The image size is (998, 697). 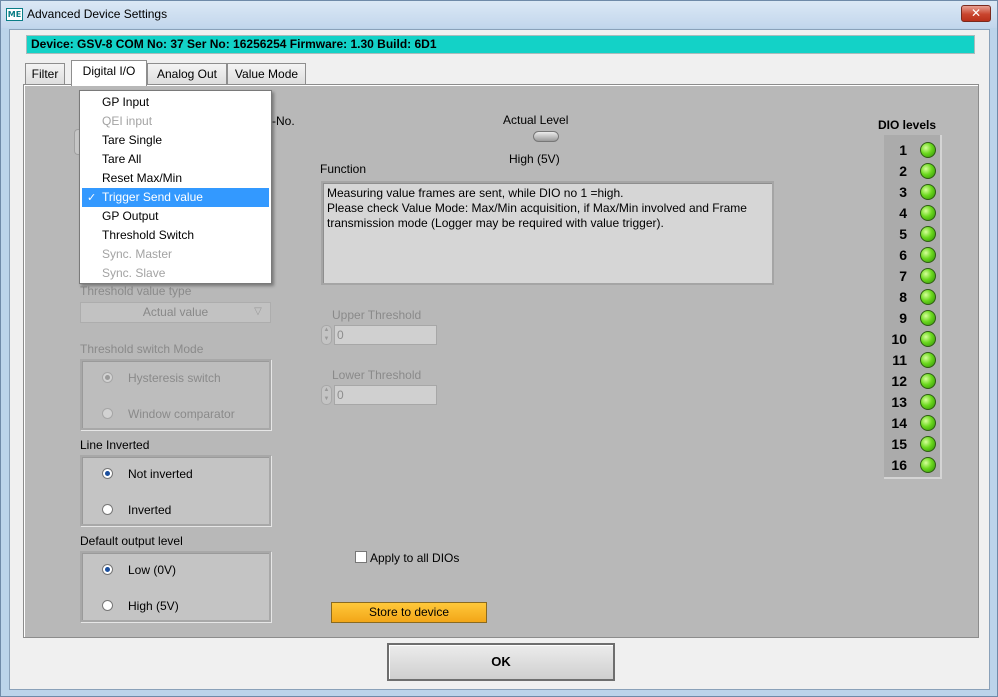 What do you see at coordinates (899, 465) in the screenshot?
I see `dio-number-label: 16` at bounding box center [899, 465].